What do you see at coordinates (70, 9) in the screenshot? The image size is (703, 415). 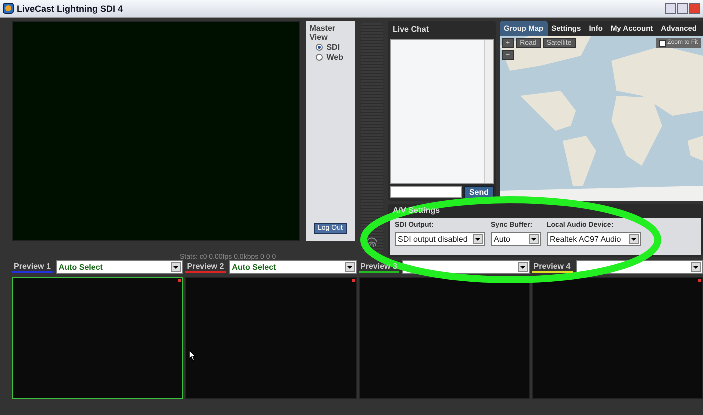 I see `window-title: LiveCast Lightning SDI 4` at bounding box center [70, 9].